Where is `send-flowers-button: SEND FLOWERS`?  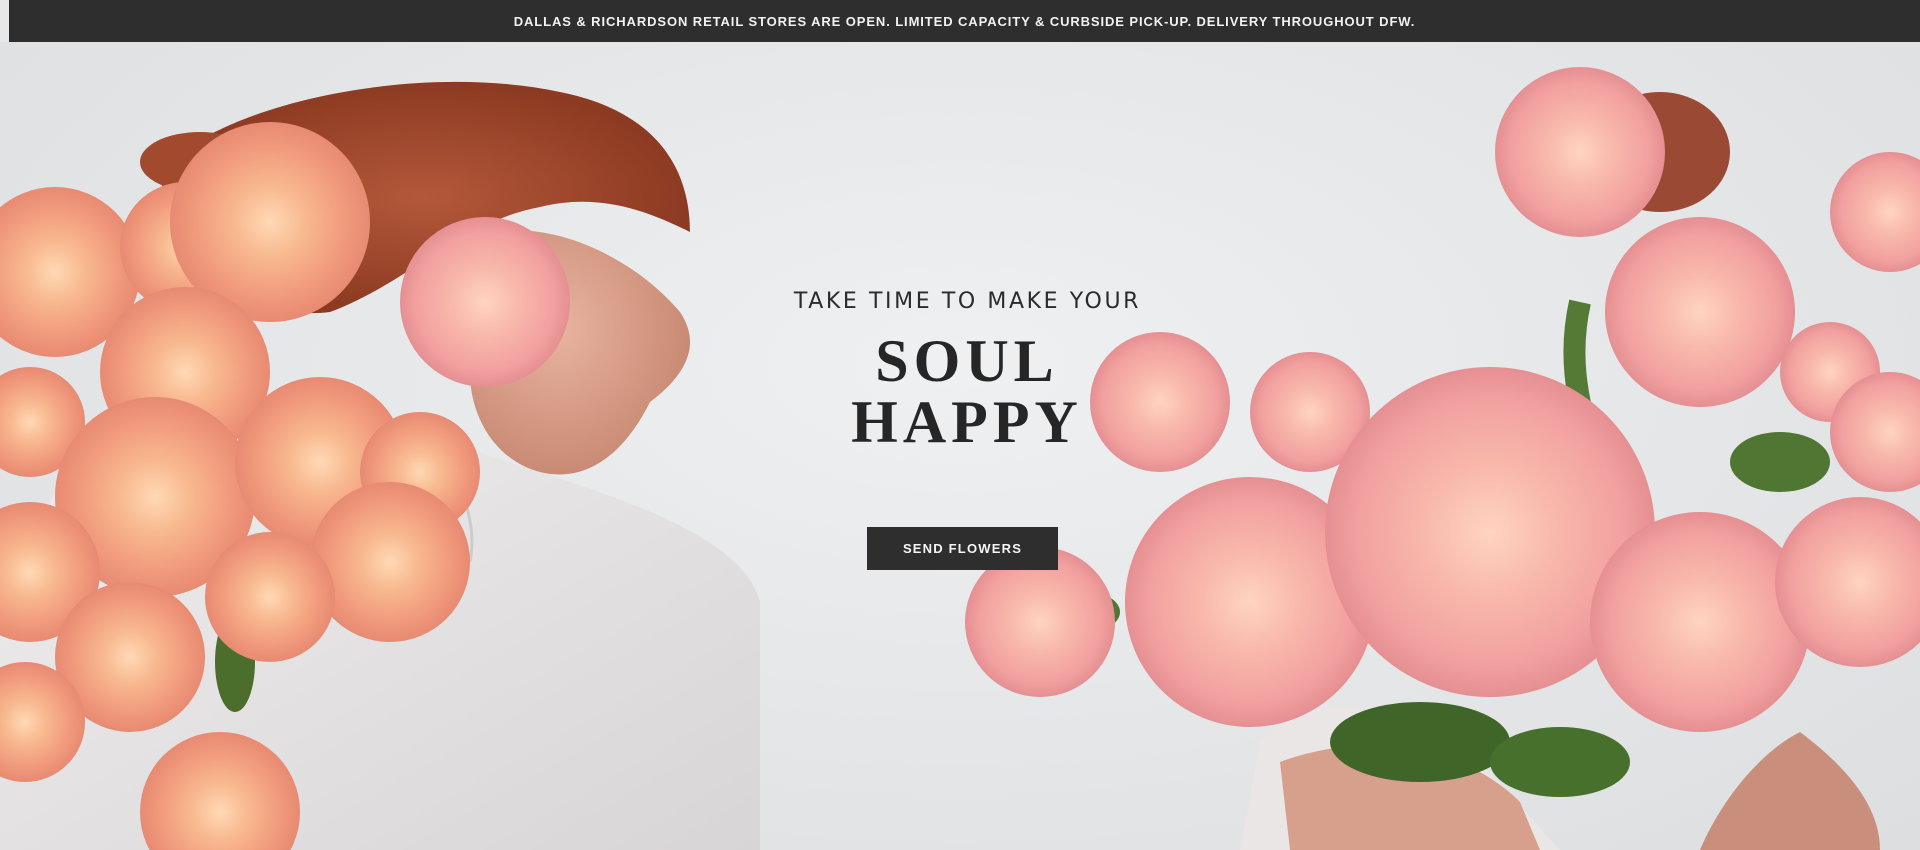
send-flowers-button: SEND FLOWERS is located at coordinates (962, 548).